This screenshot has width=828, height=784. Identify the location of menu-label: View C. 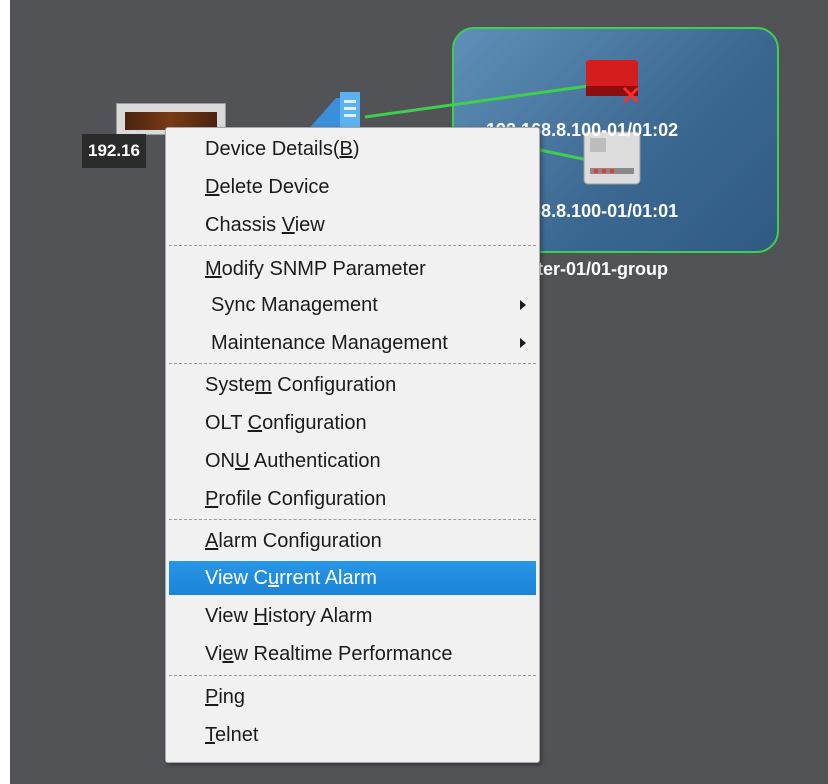
(236, 578).